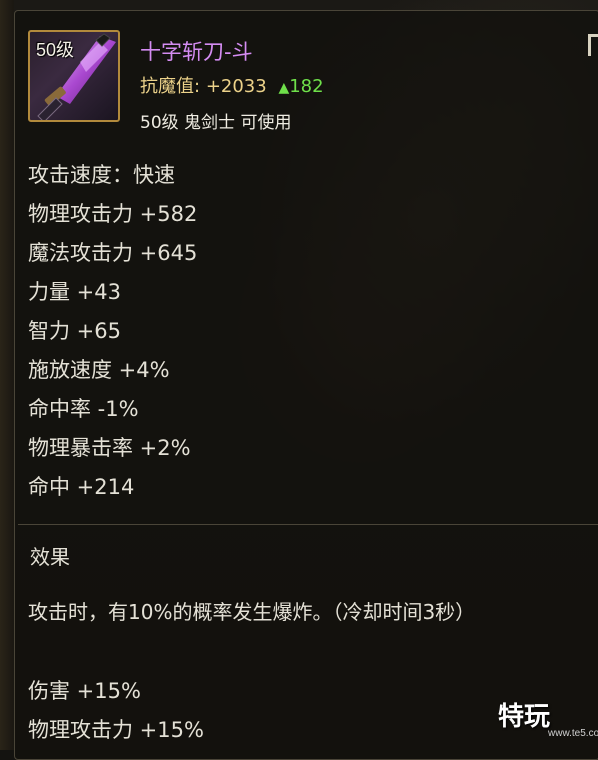  I want to click on stat-hit: 命中 +214, so click(81, 487).